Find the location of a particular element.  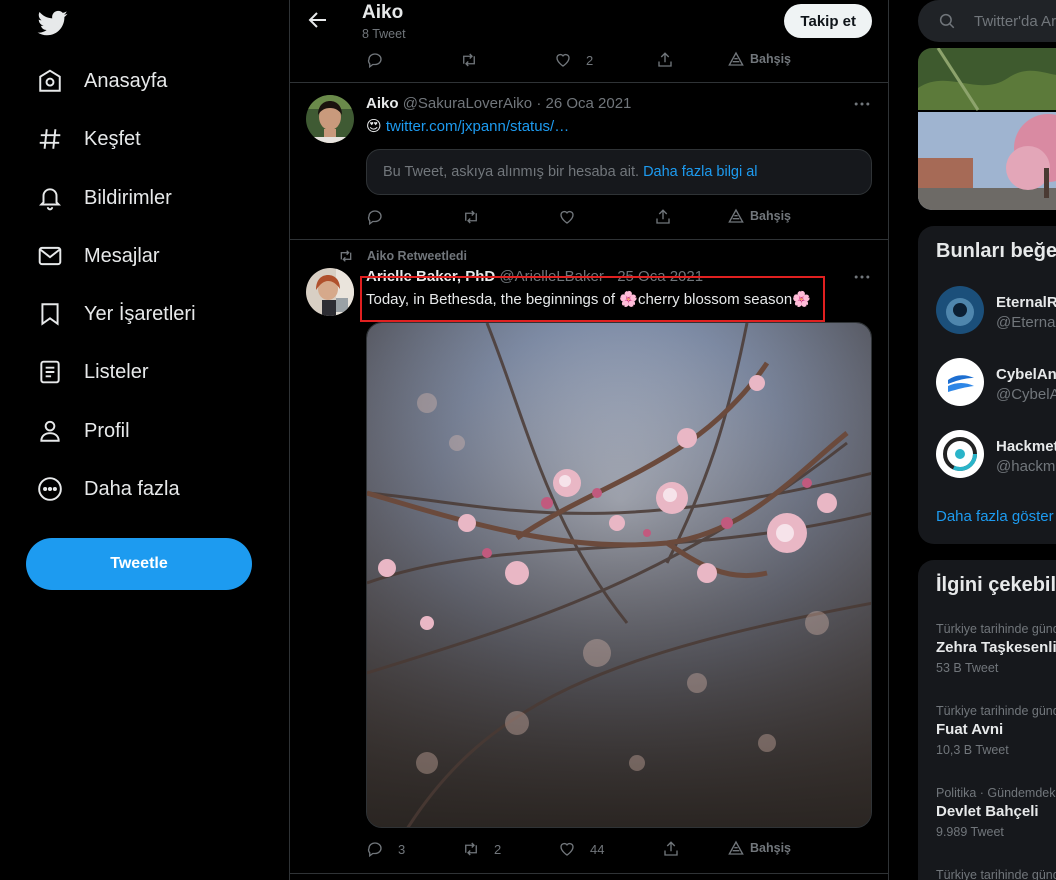

back-arrow-icon is located at coordinates (318, 20).